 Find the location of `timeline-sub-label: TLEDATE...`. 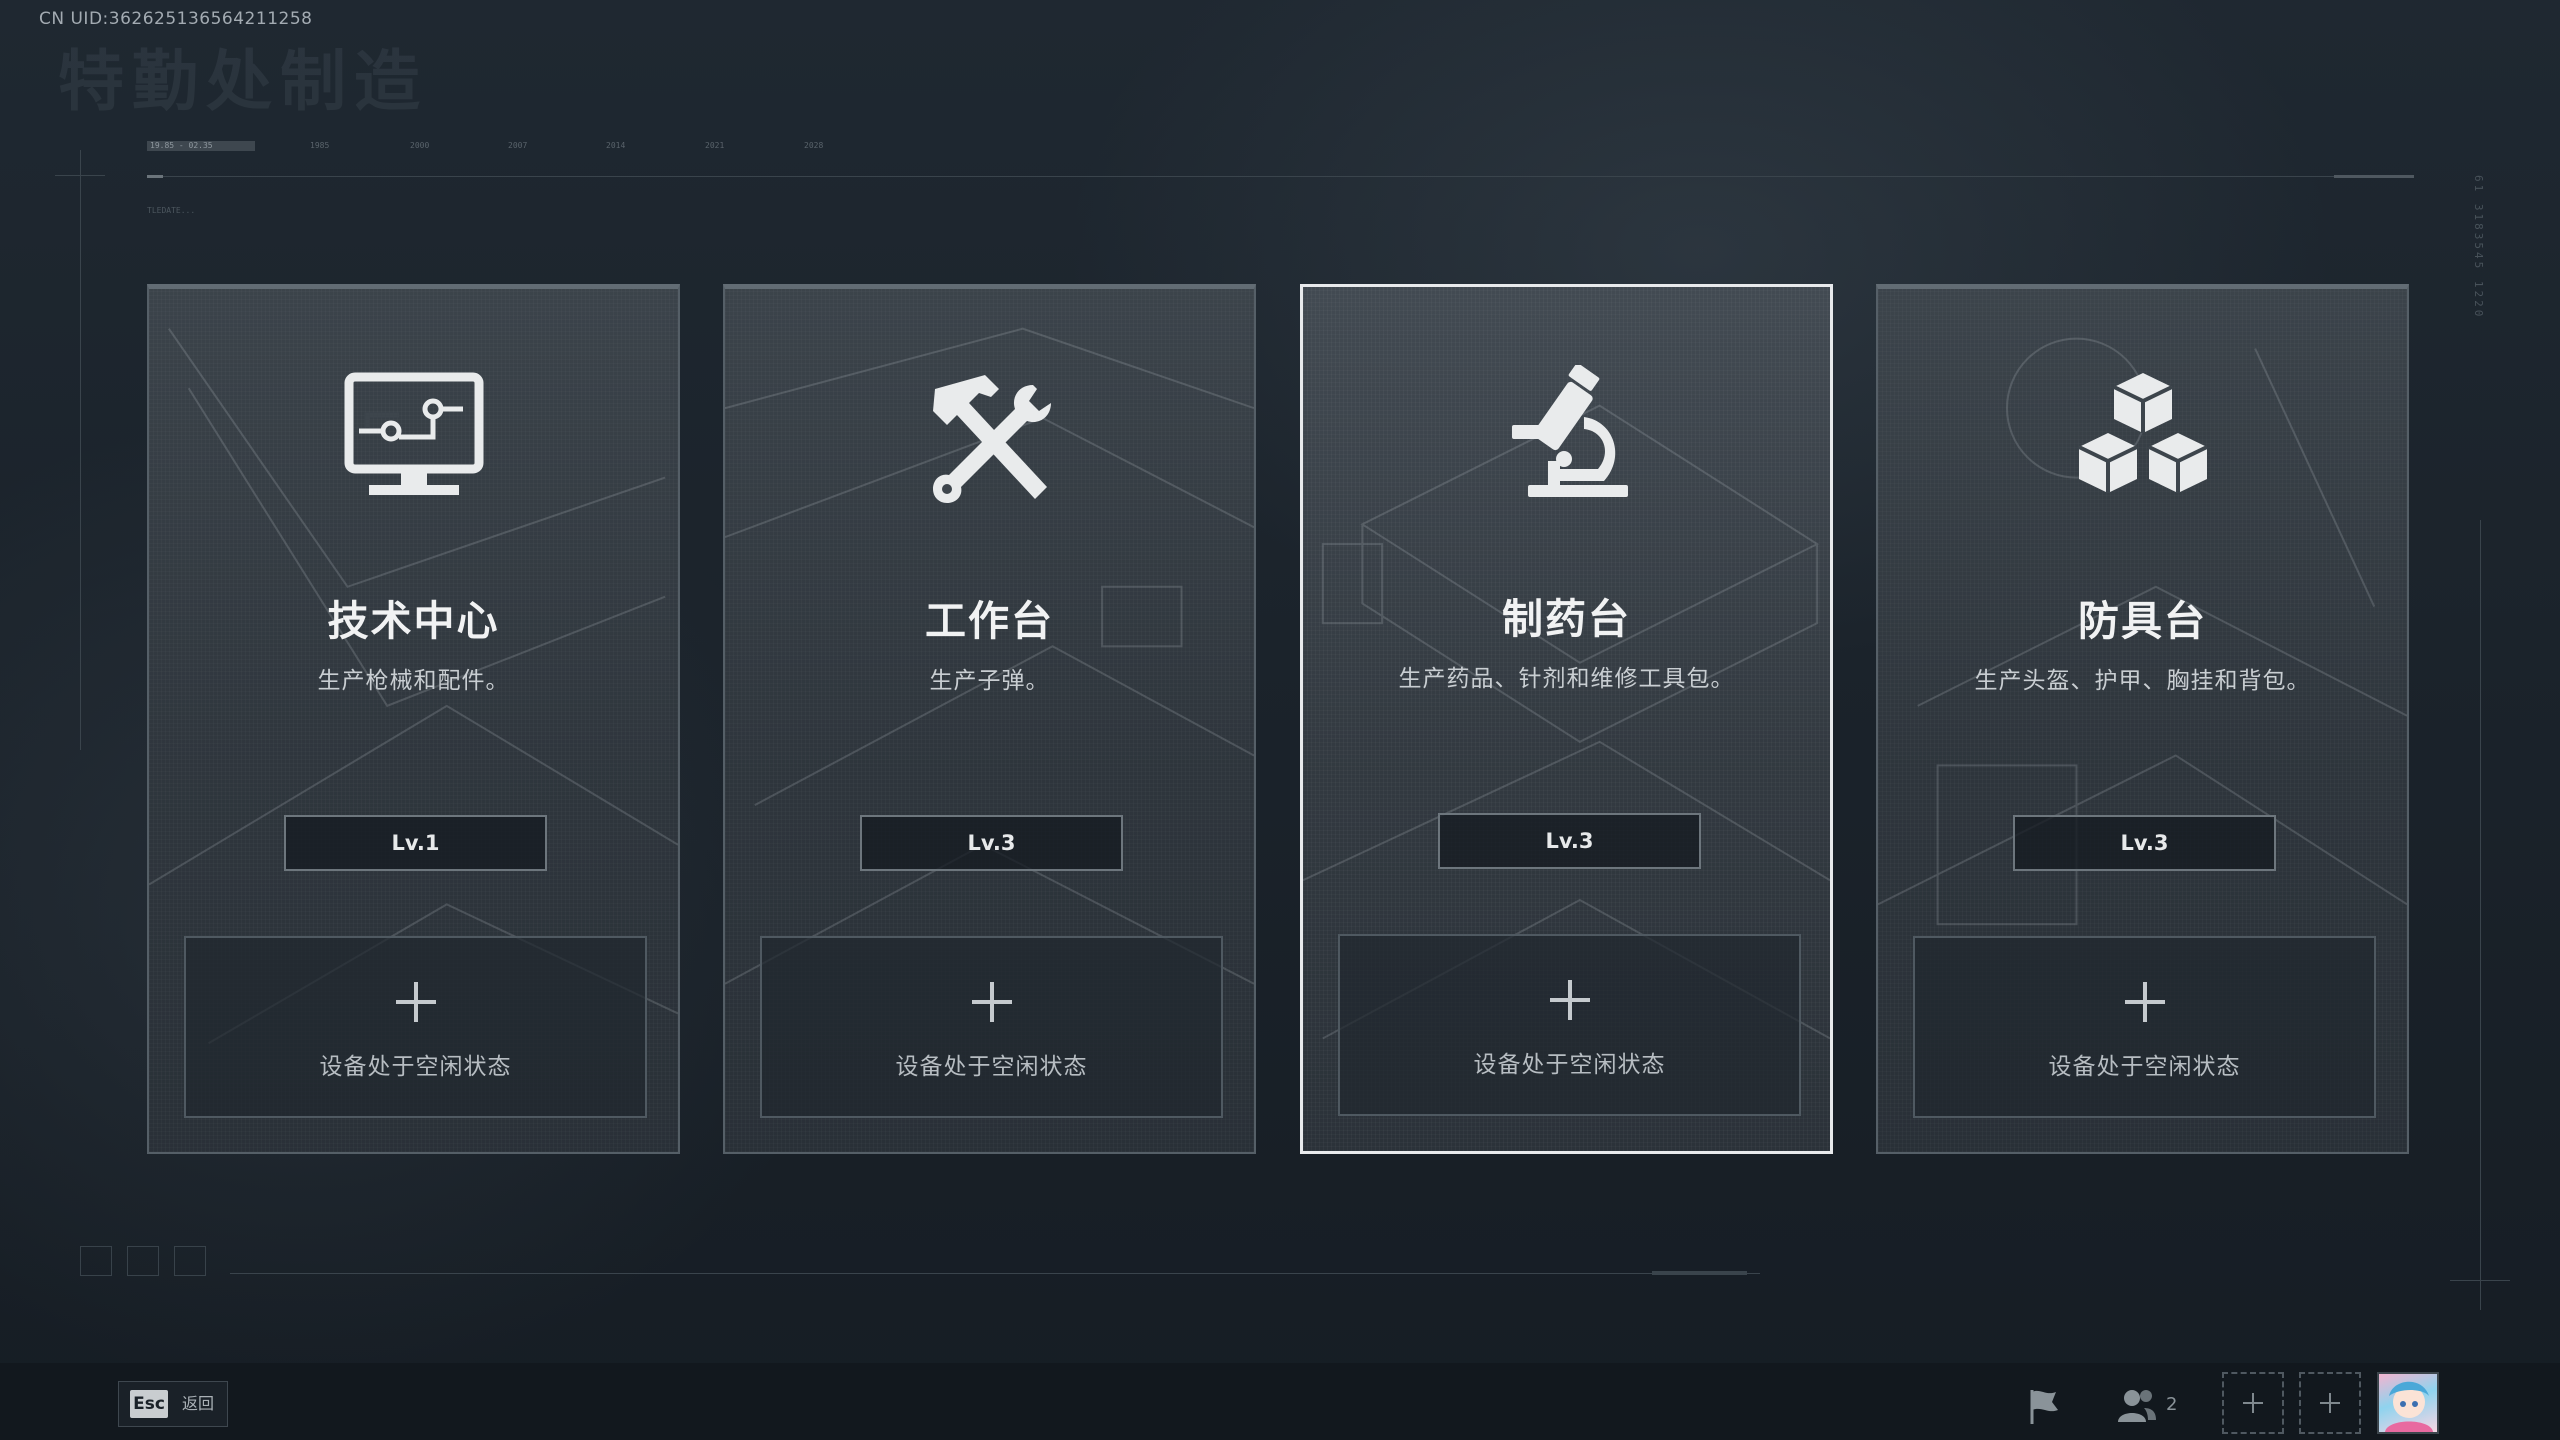

timeline-sub-label: TLEDATE... is located at coordinates (171, 210).